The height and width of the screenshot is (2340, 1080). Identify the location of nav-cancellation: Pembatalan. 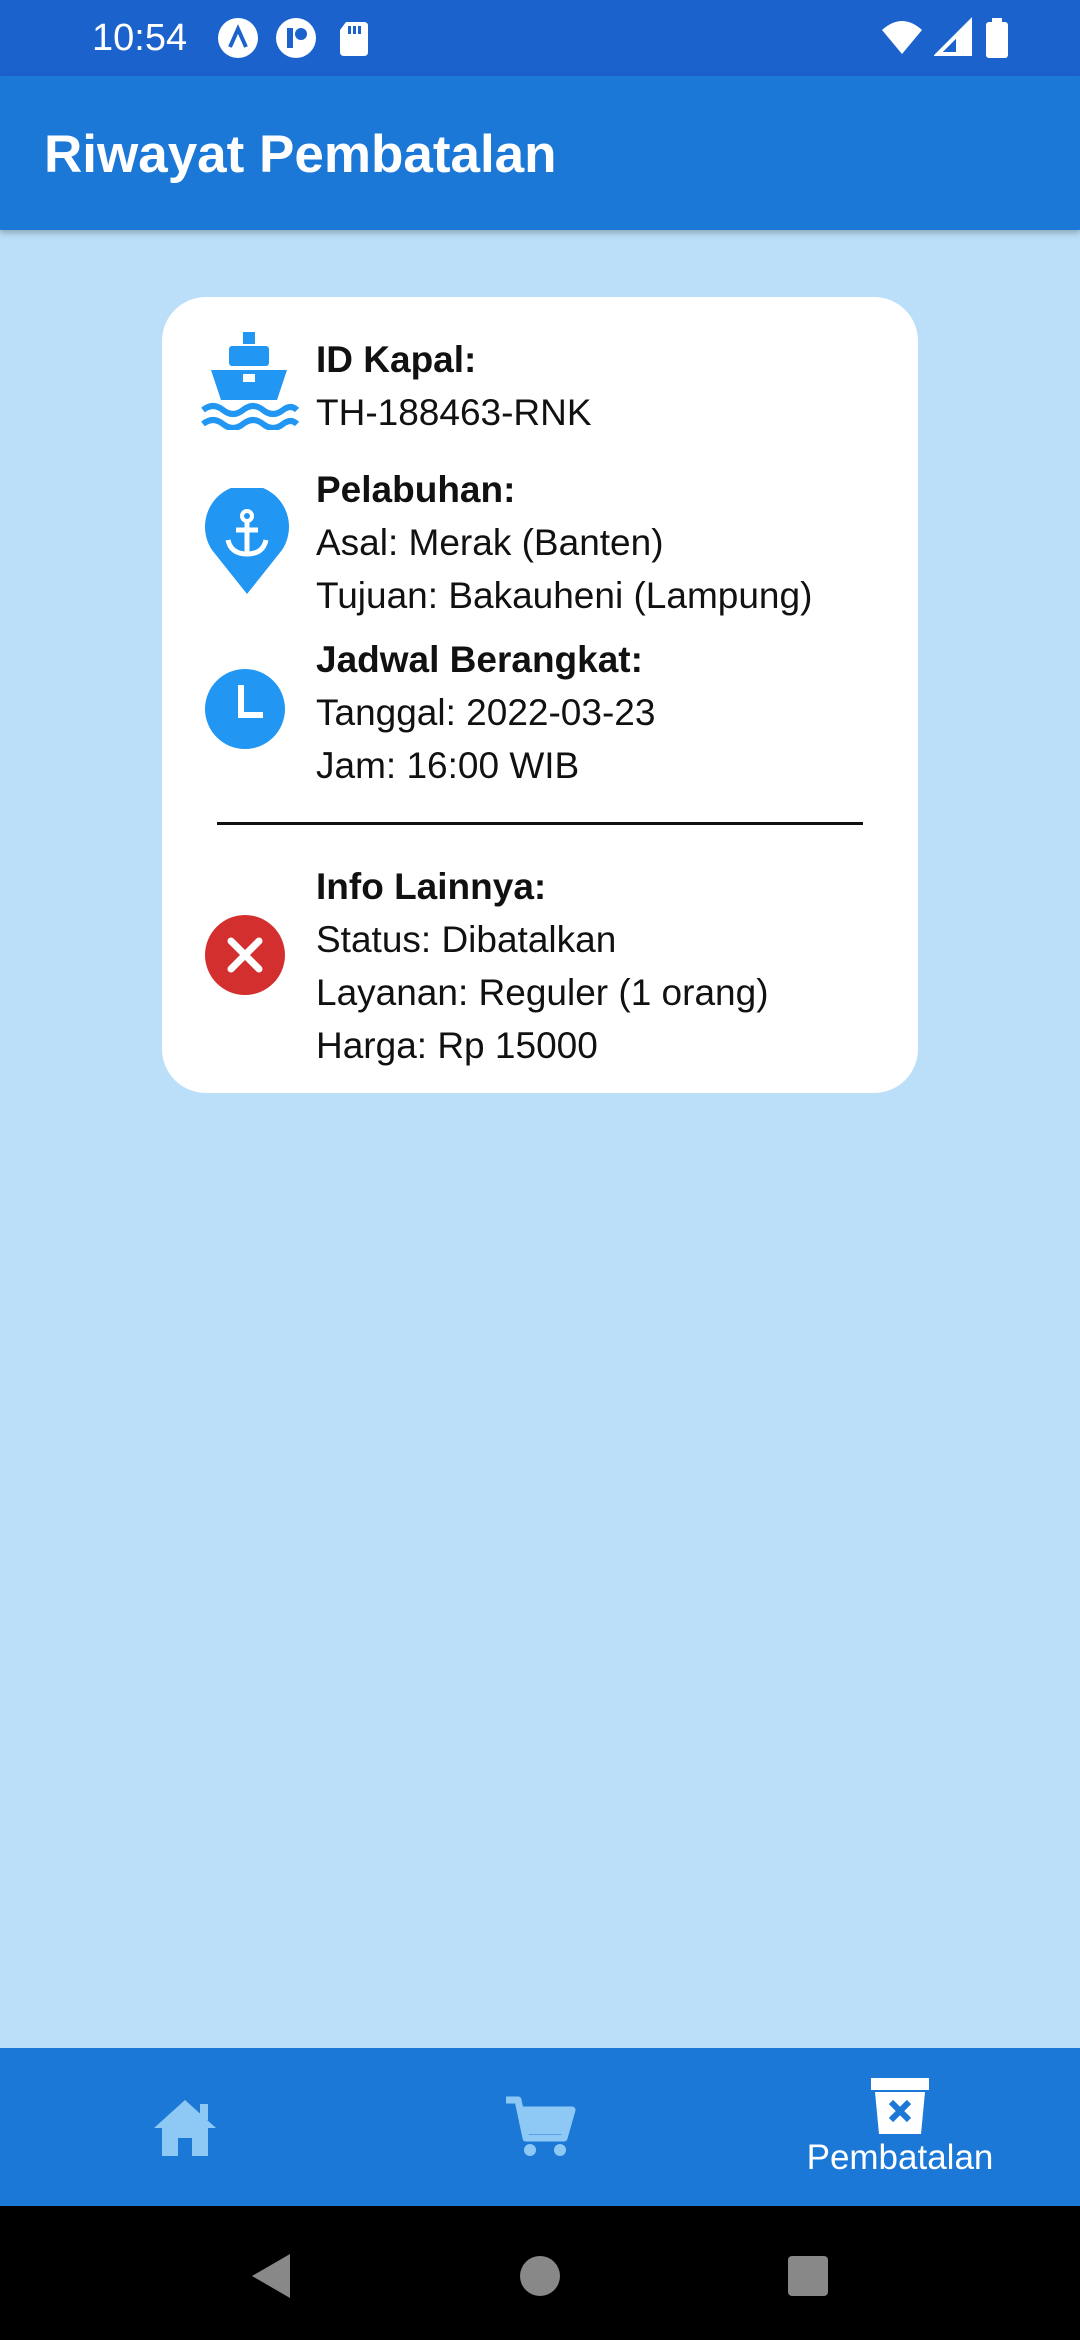
(900, 2127).